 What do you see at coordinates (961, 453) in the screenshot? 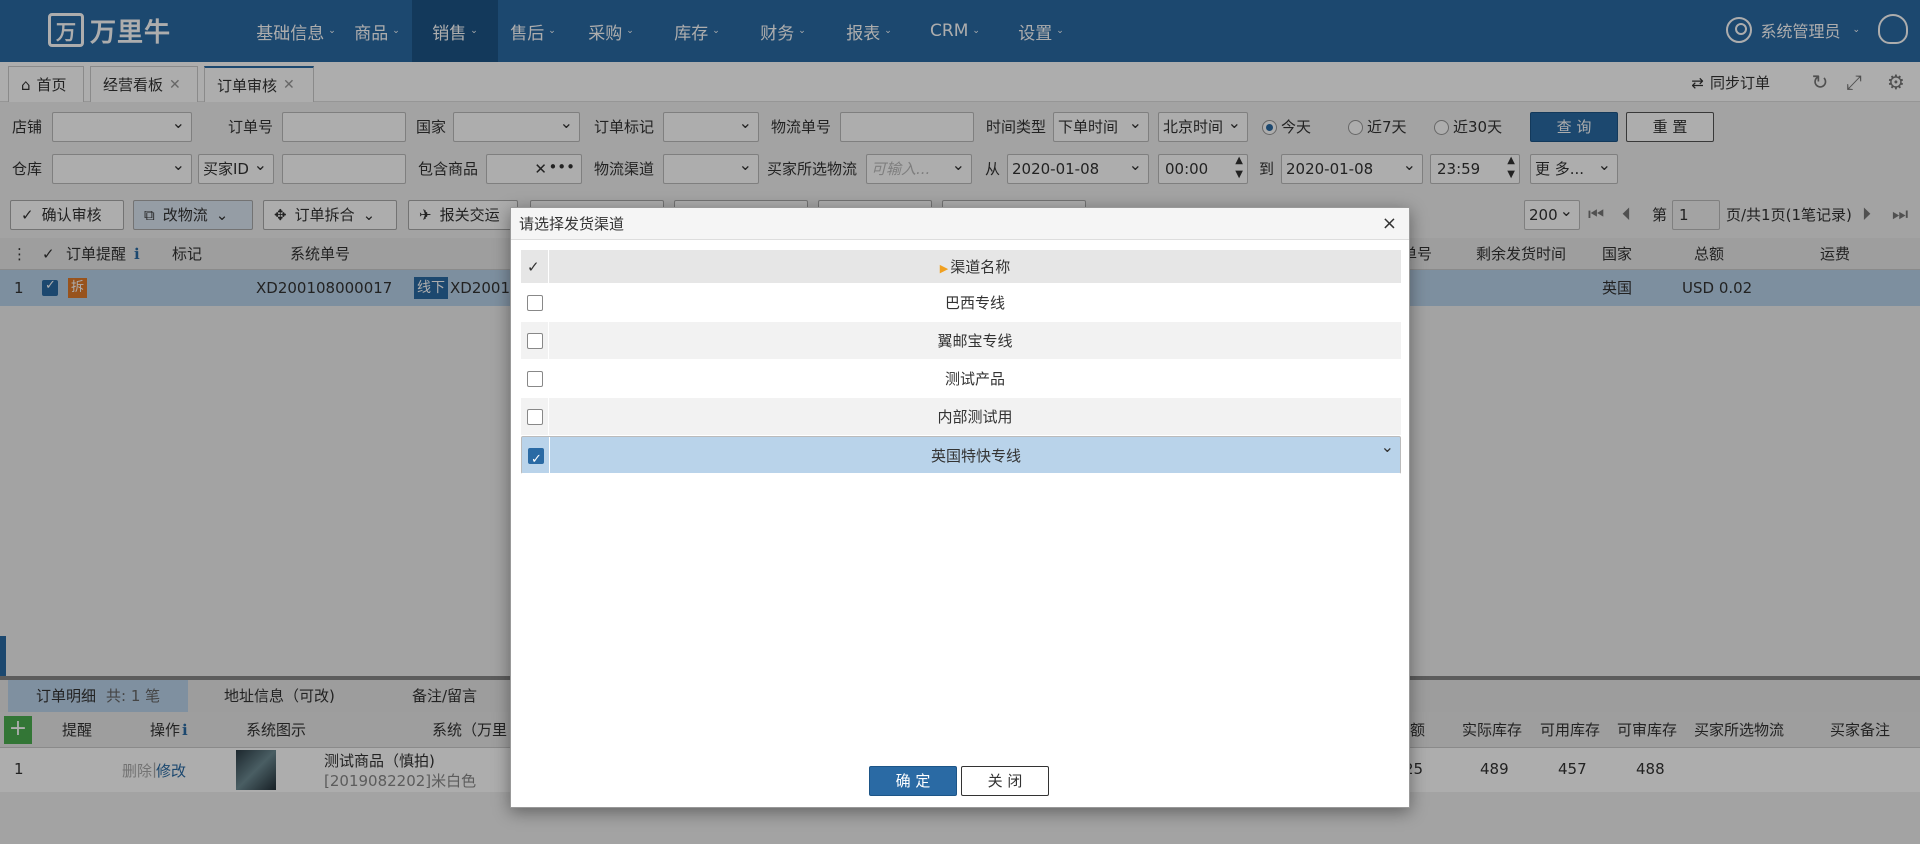
I see `channel-row: 英国特快专线` at bounding box center [961, 453].